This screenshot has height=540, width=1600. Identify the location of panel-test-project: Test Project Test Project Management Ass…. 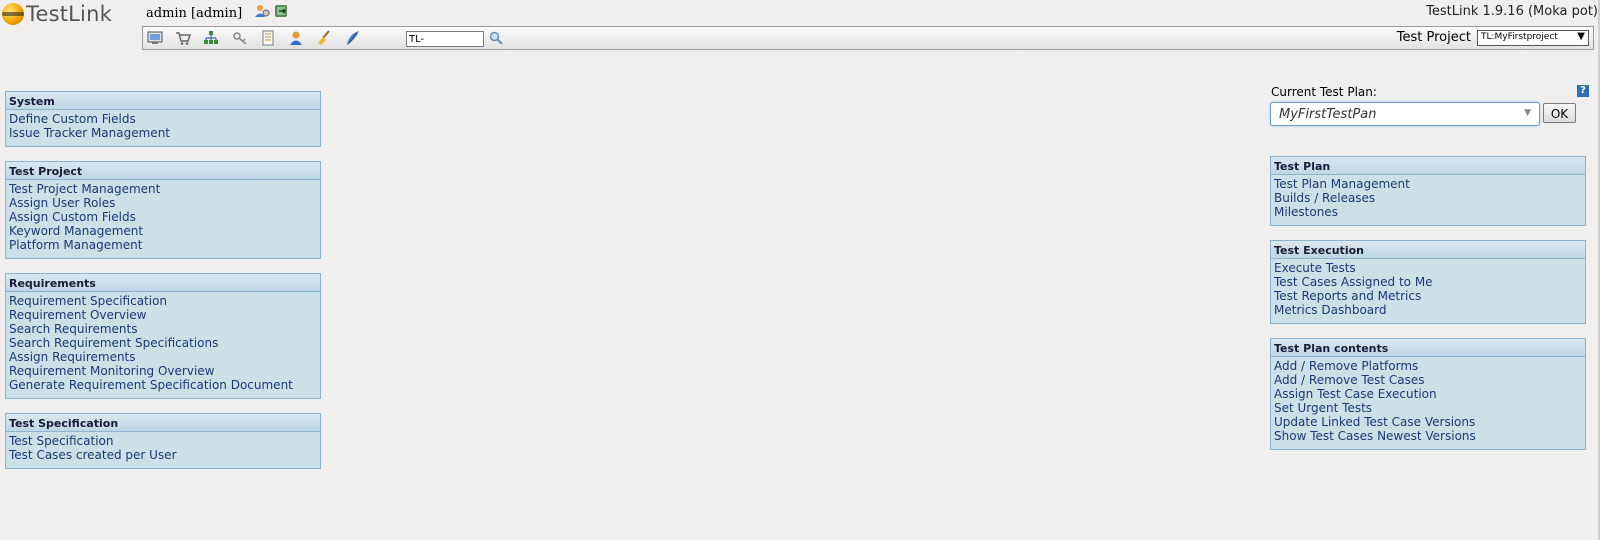
(163, 210).